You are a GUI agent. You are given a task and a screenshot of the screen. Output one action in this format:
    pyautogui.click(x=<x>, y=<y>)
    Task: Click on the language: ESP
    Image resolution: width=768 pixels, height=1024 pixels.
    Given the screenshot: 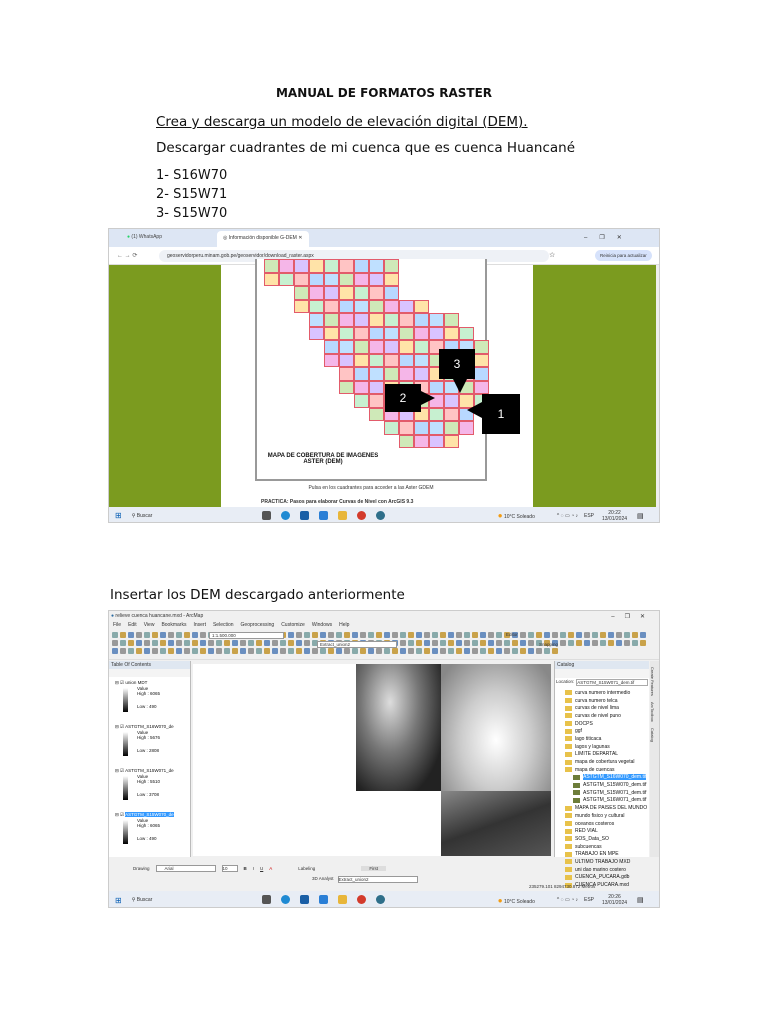 What is the action you would take?
    pyautogui.click(x=589, y=516)
    